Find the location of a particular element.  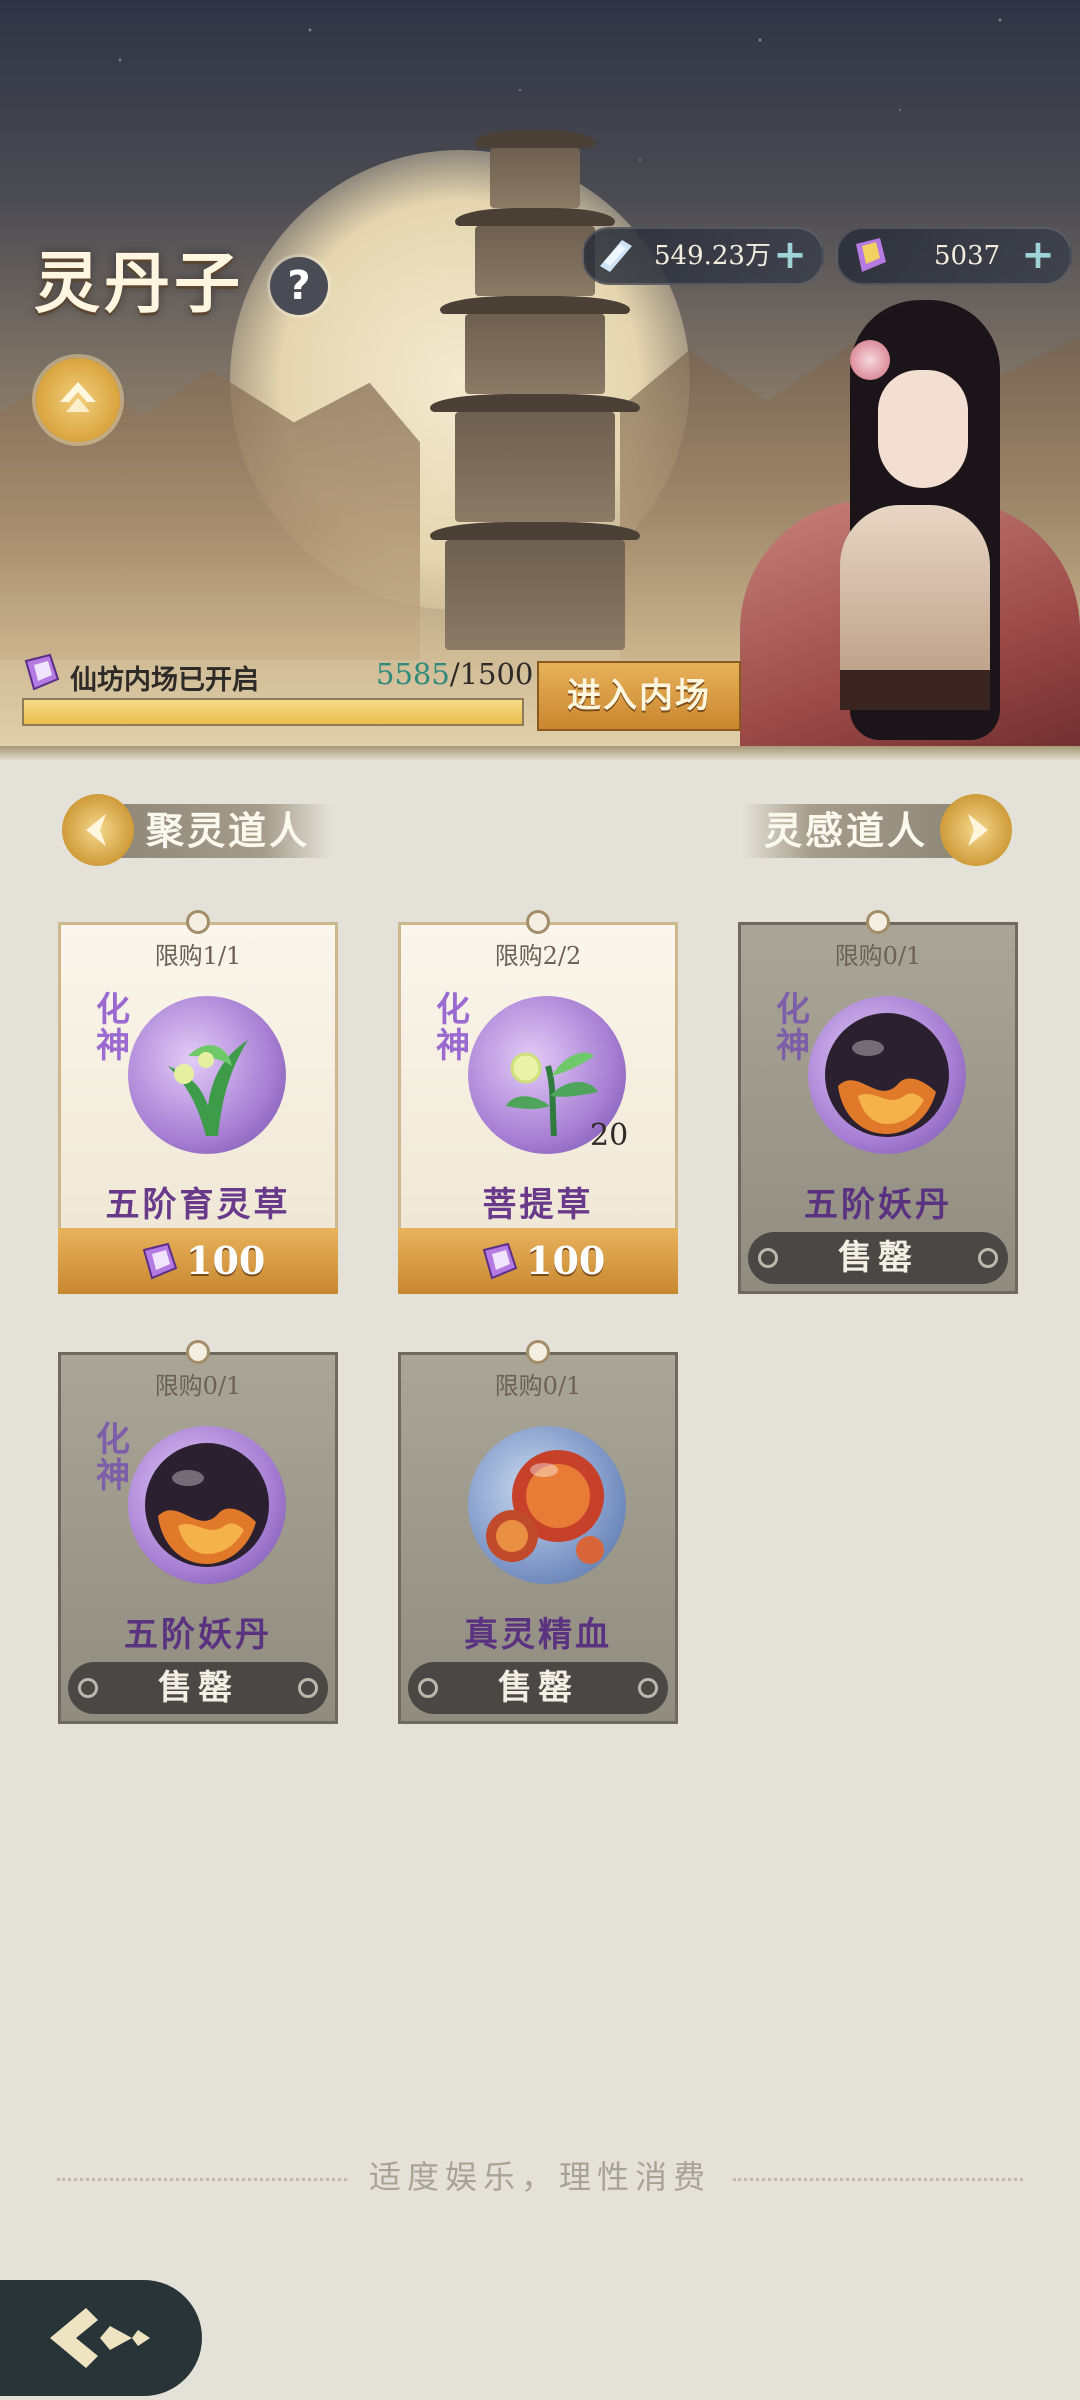

hero-divider is located at coordinates (540, 753).